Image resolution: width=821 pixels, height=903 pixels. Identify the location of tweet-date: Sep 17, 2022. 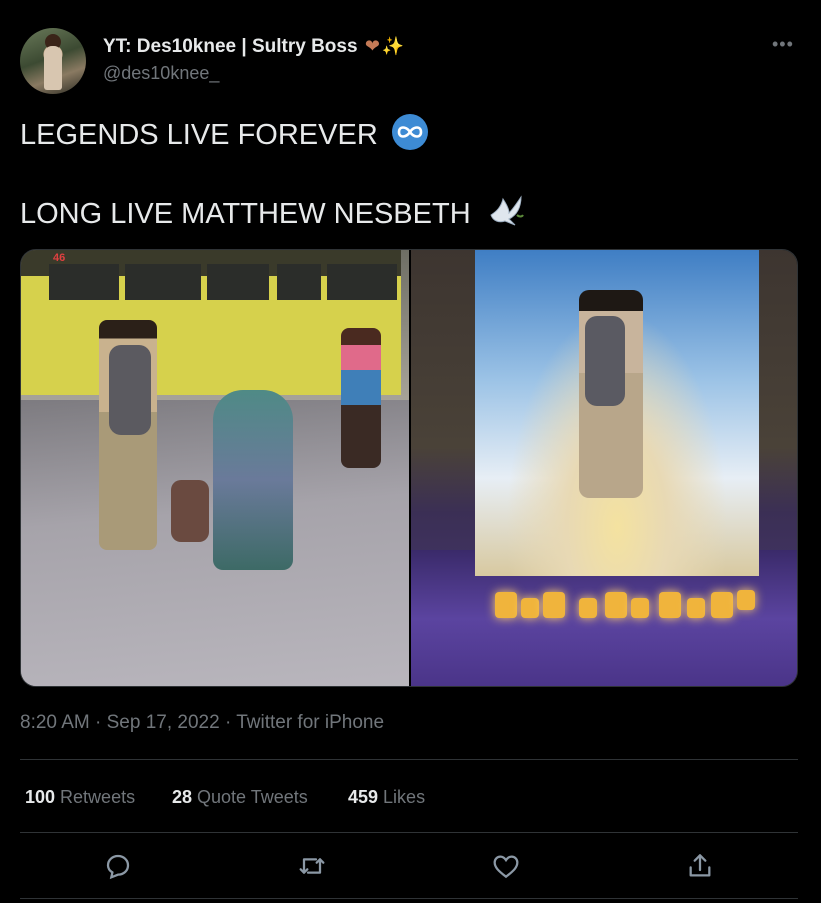
(163, 722).